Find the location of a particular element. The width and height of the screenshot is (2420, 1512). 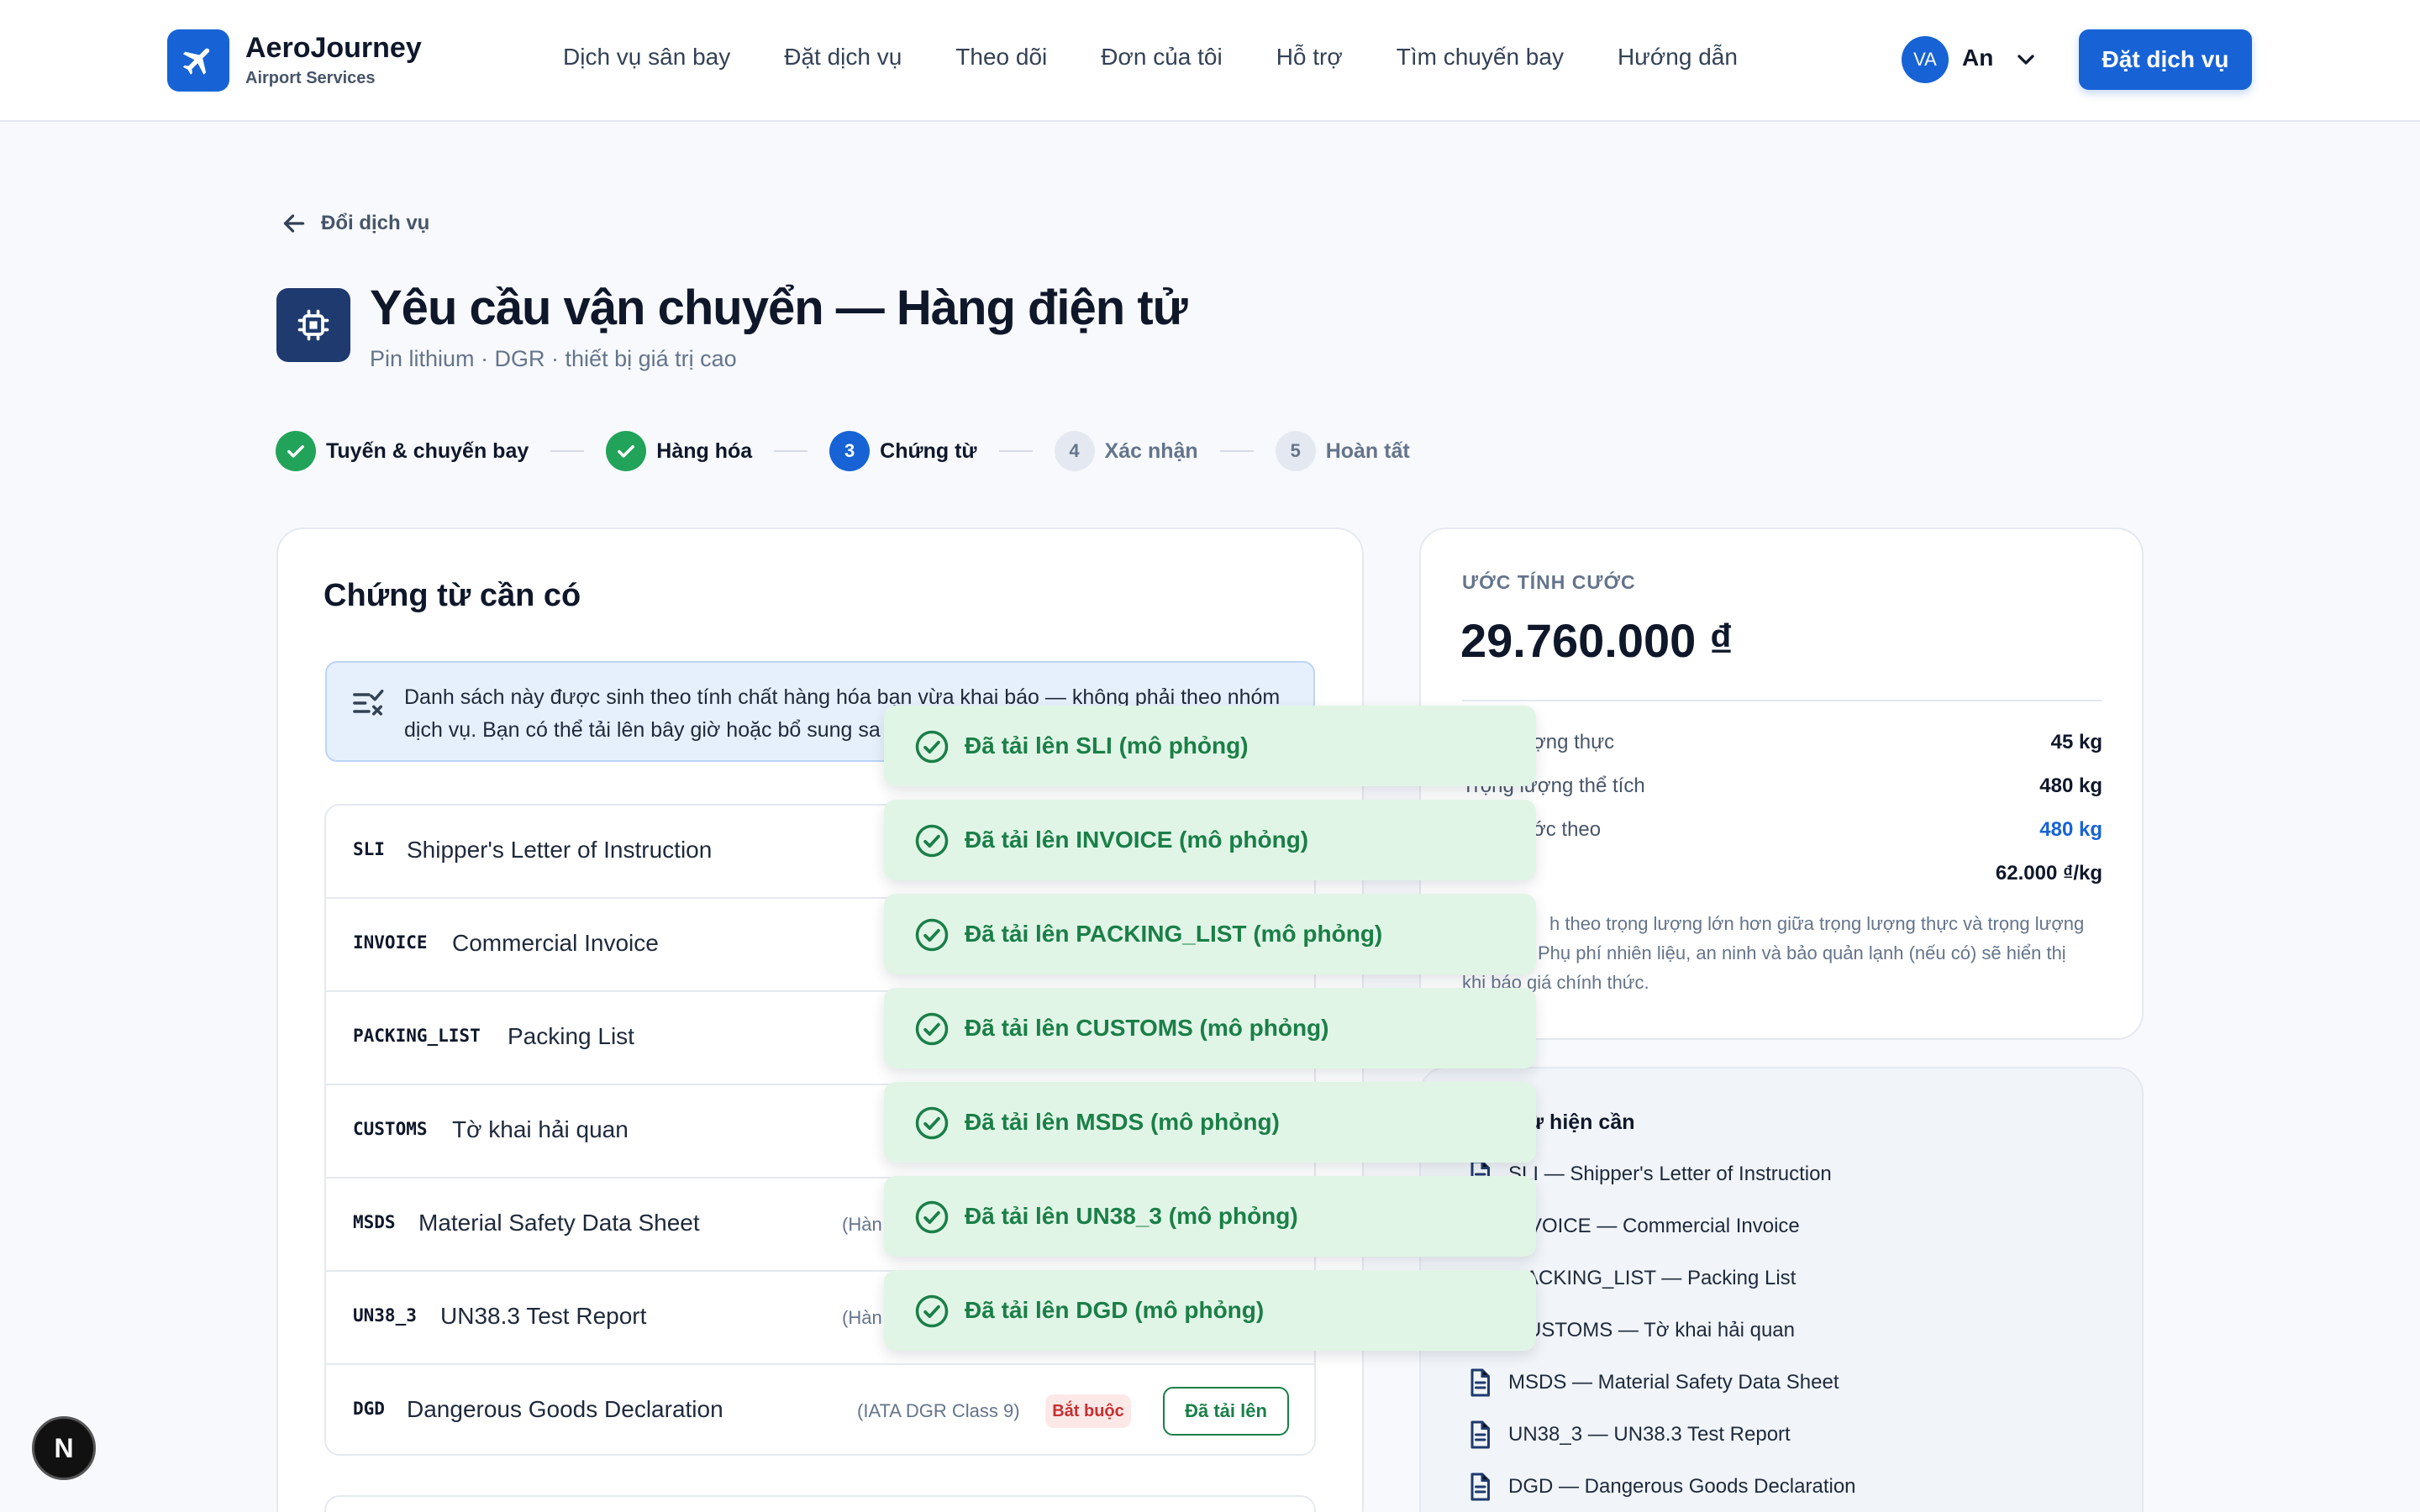

brand-logo is located at coordinates (198, 60).